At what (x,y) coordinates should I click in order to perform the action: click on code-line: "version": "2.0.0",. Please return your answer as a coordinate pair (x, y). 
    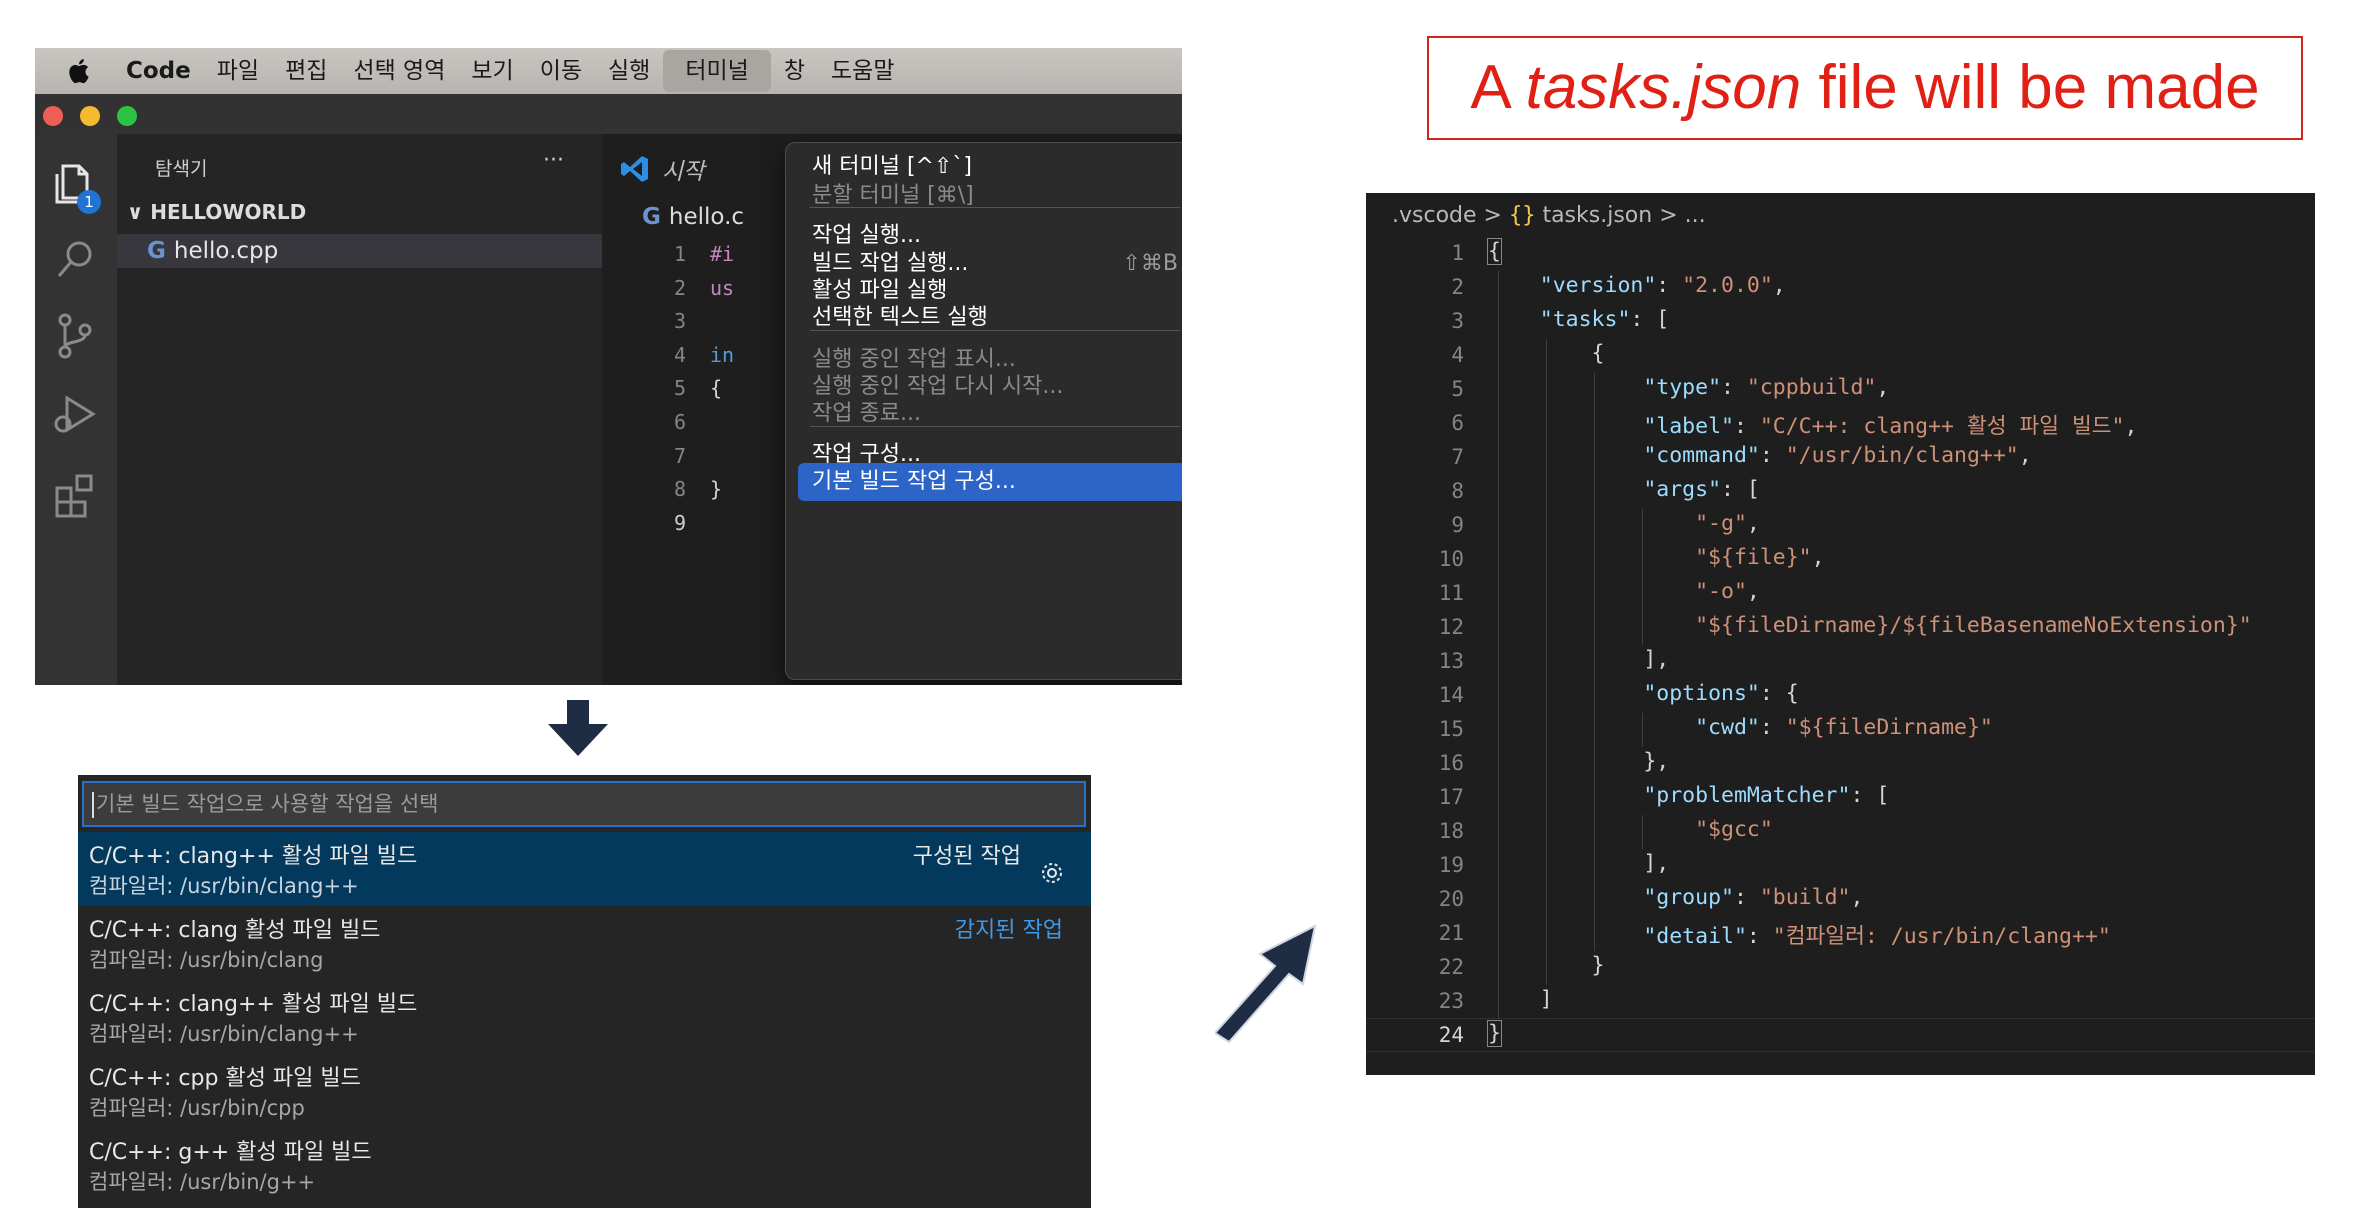
    Looking at the image, I should click on (1637, 285).